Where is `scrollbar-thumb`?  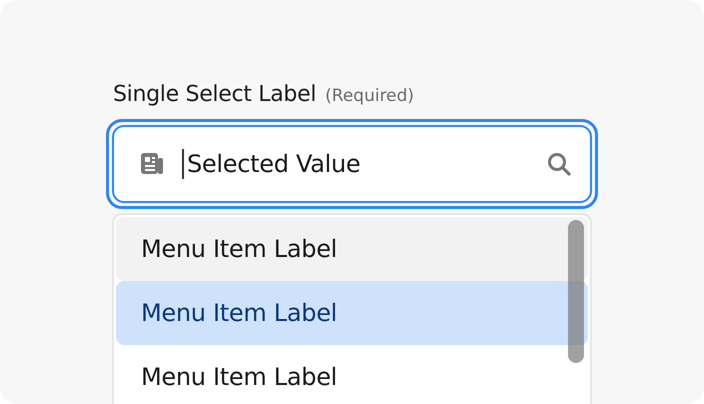
scrollbar-thumb is located at coordinates (576, 291).